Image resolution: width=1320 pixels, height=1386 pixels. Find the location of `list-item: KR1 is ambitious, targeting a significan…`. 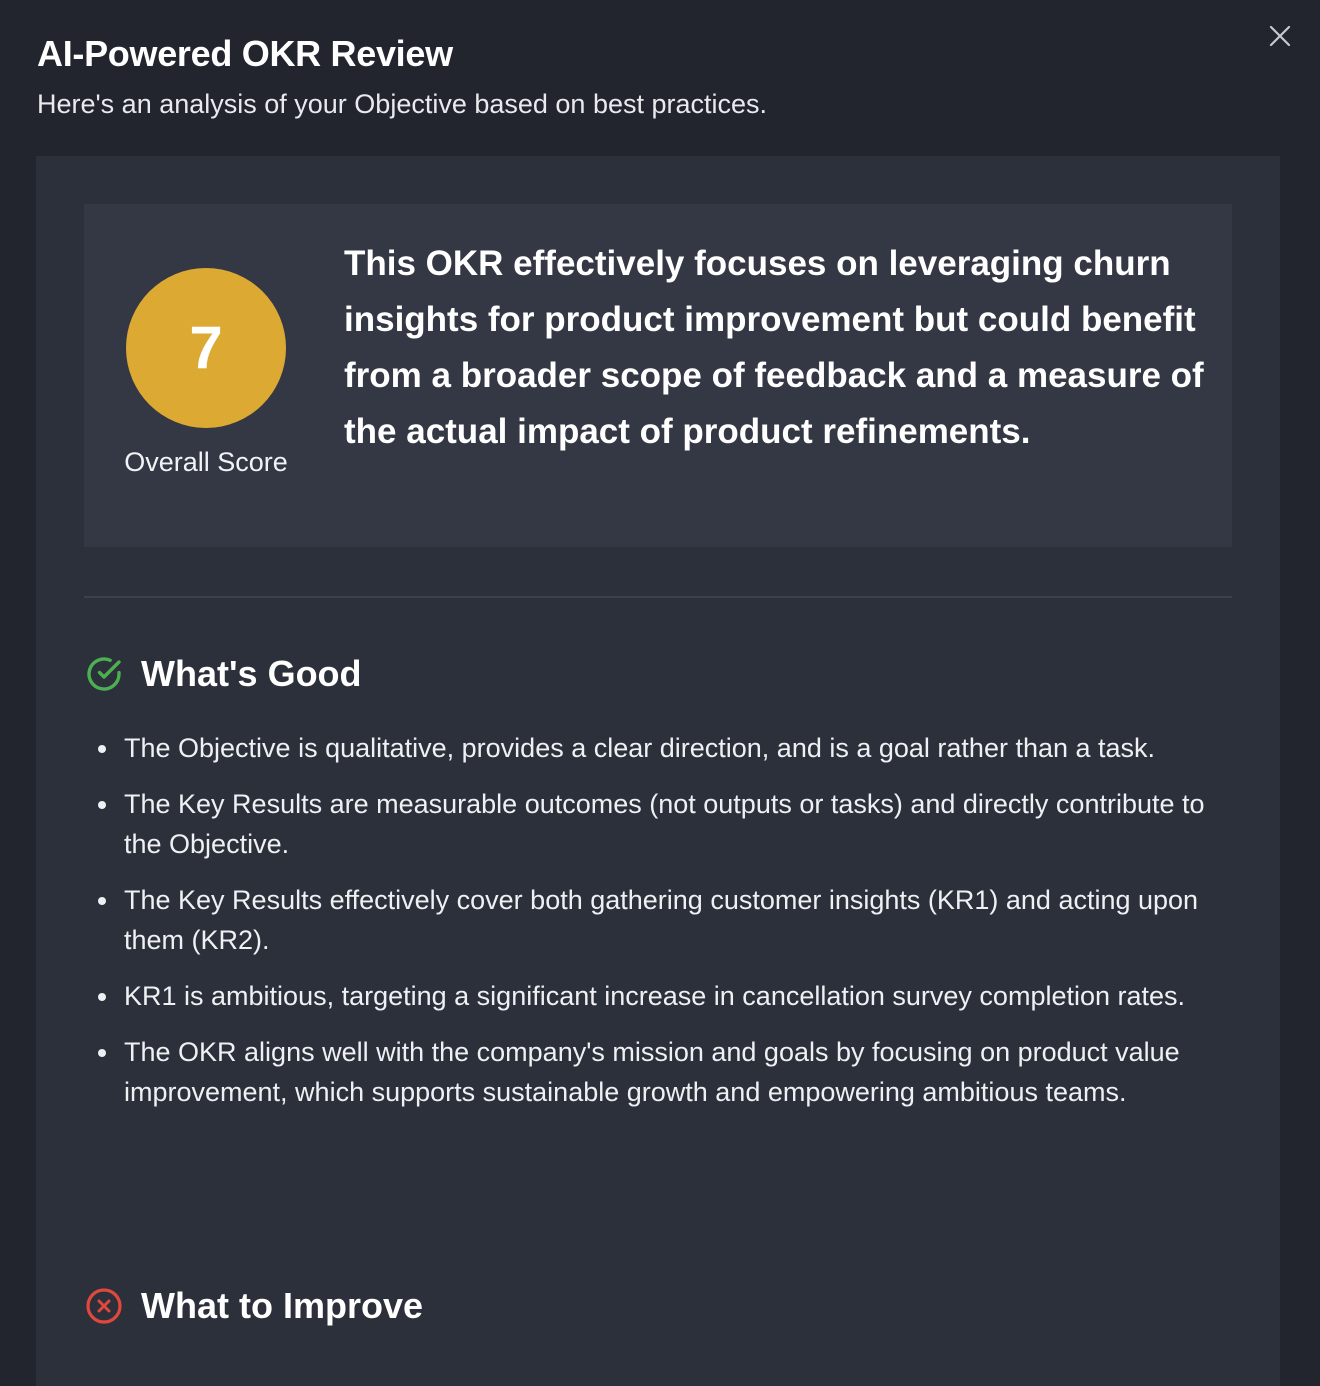

list-item: KR1 is ambitious, targeting a significan… is located at coordinates (663, 996).